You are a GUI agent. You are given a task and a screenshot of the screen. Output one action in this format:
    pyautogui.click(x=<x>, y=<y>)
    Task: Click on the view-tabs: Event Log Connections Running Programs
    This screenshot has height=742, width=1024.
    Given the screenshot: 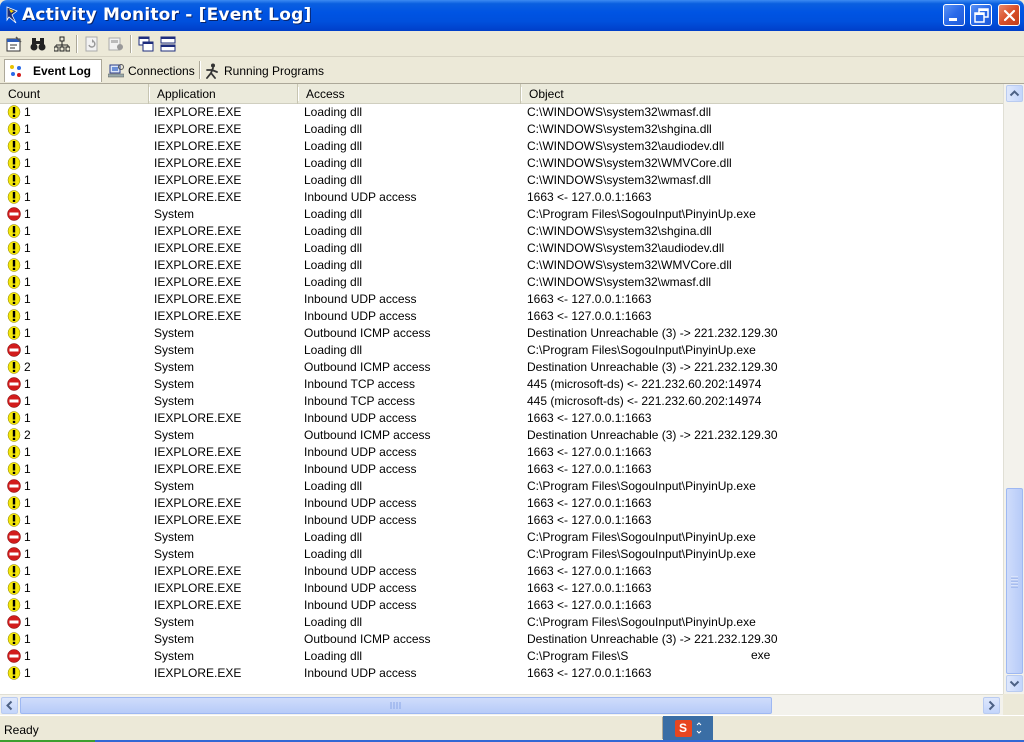 What is the action you would take?
    pyautogui.click(x=512, y=70)
    